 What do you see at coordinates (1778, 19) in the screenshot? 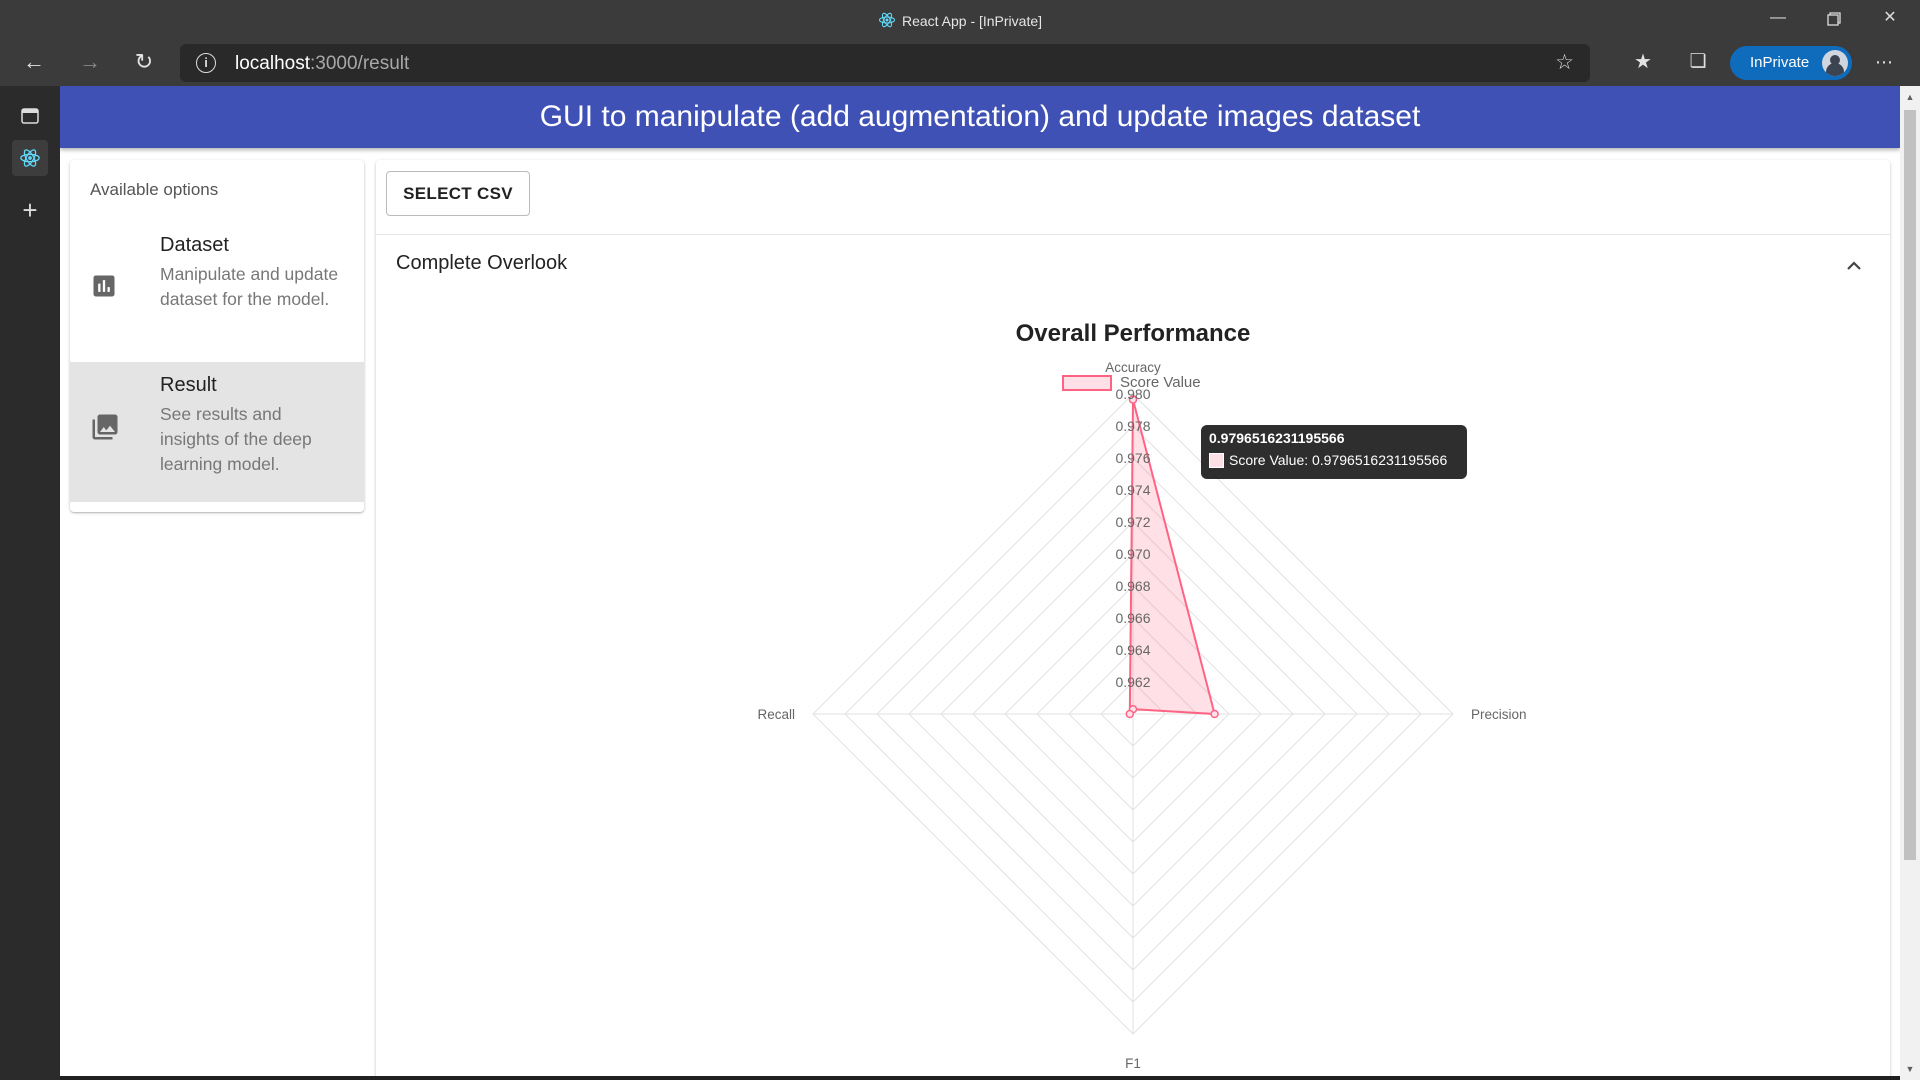
I see `minimize-icon: —` at bounding box center [1778, 19].